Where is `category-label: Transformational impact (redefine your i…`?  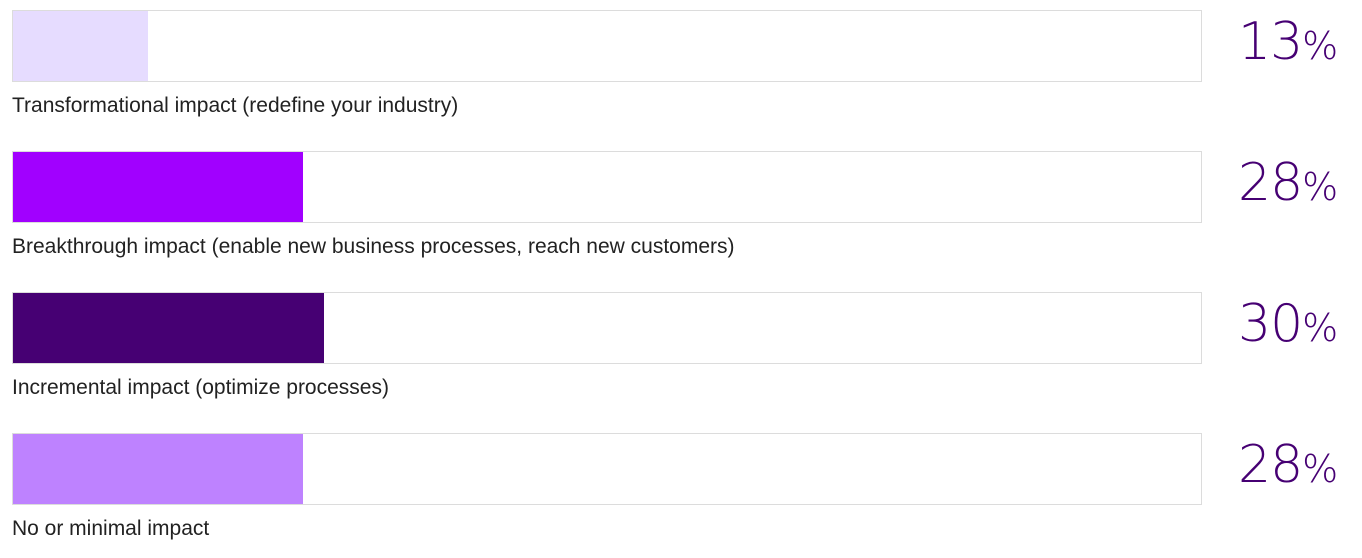
category-label: Transformational impact (redefine your i… is located at coordinates (235, 105).